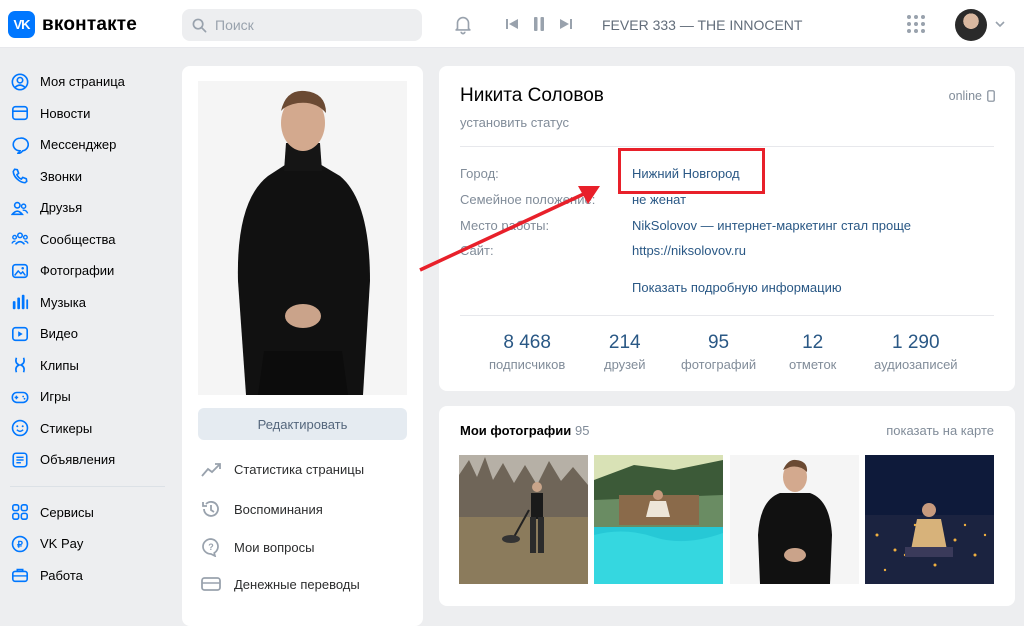  I want to click on stat-tags: 12 отметок, so click(812, 352).